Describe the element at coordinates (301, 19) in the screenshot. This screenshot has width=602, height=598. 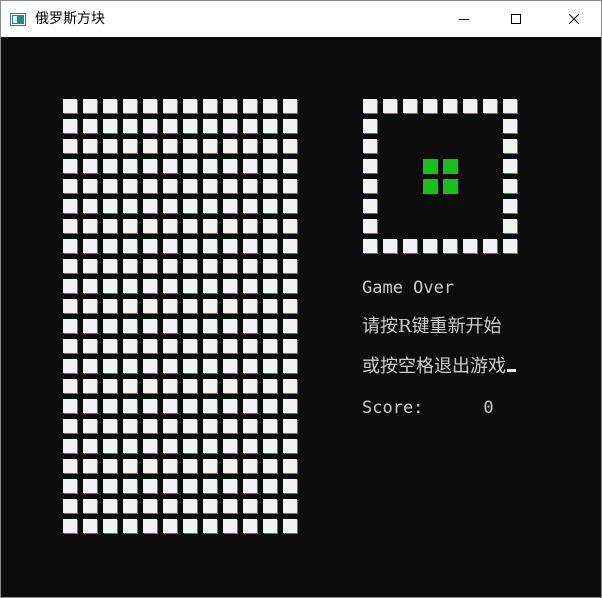
I see `title-bar: 俄罗斯方块` at that location.